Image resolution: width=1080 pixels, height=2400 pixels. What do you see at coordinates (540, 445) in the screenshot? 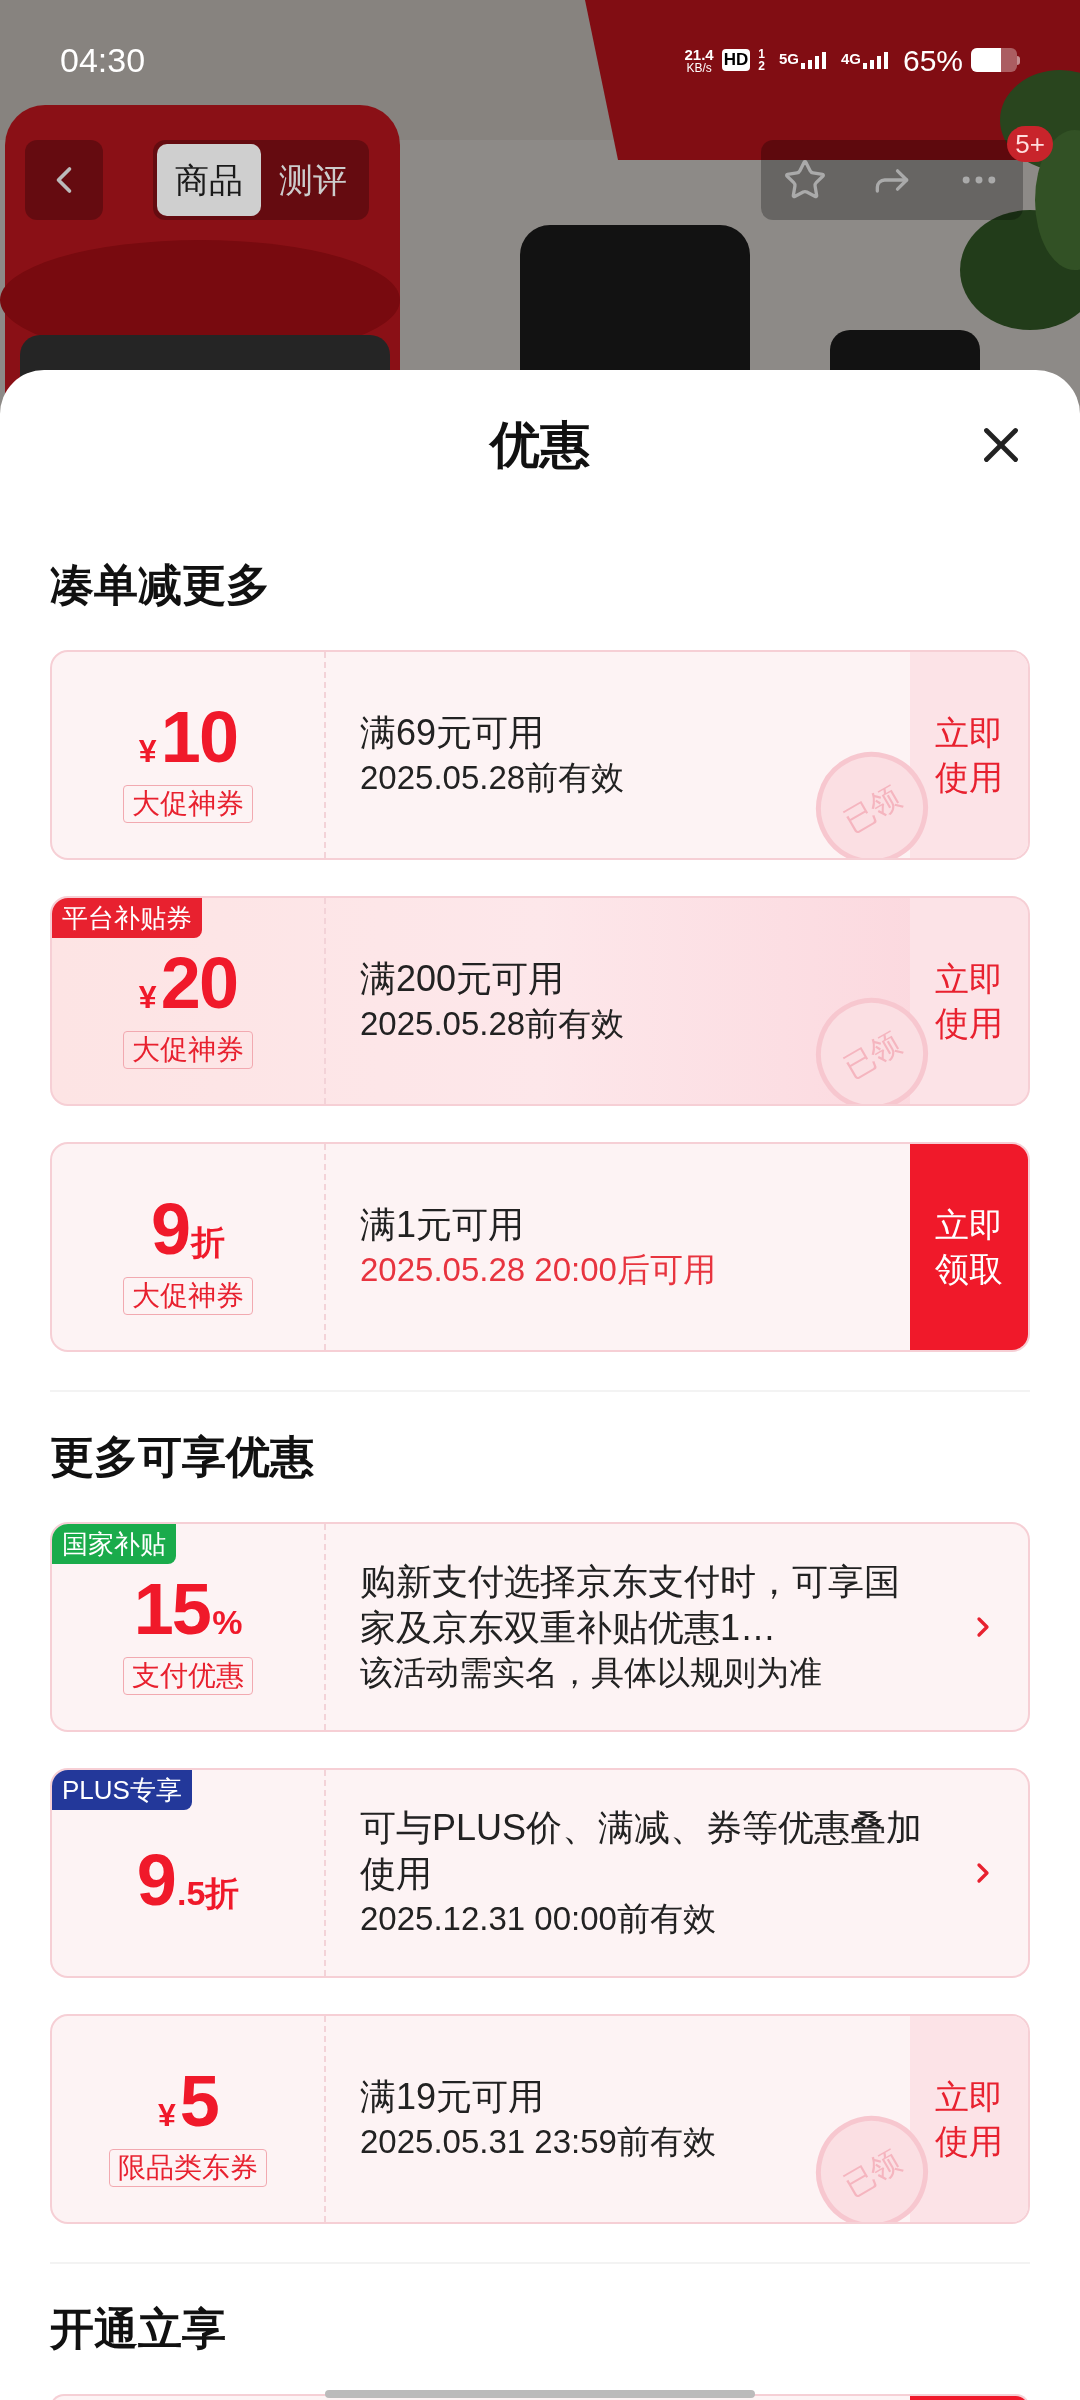
I see `sheet-title: 优惠` at bounding box center [540, 445].